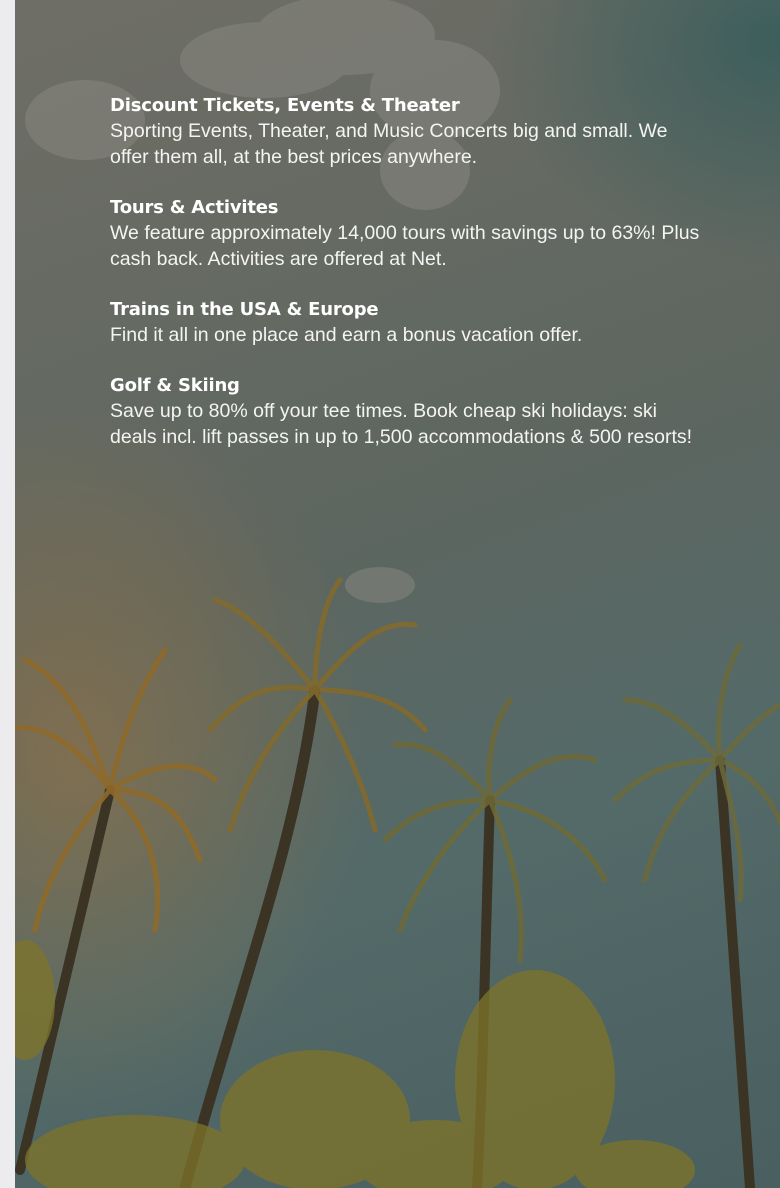  I want to click on left-gutter, so click(7, 594).